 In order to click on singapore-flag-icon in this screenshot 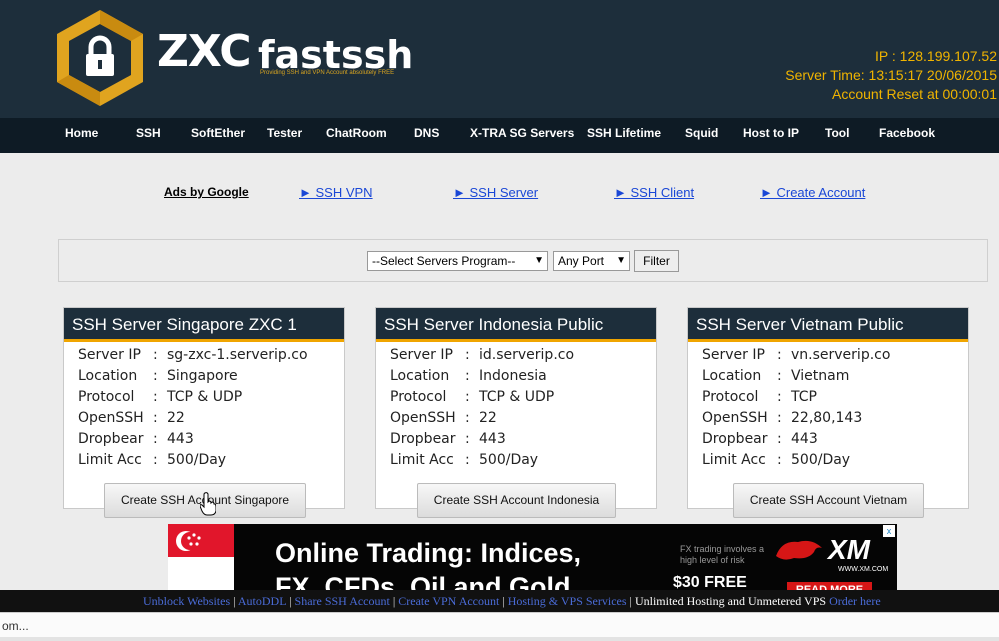, I will do `click(201, 557)`.